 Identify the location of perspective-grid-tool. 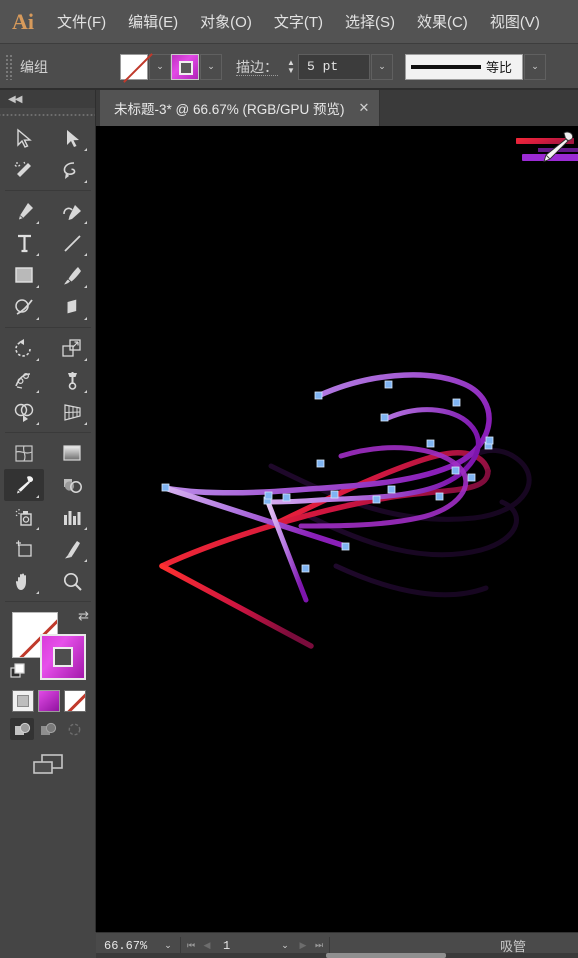
(72, 412).